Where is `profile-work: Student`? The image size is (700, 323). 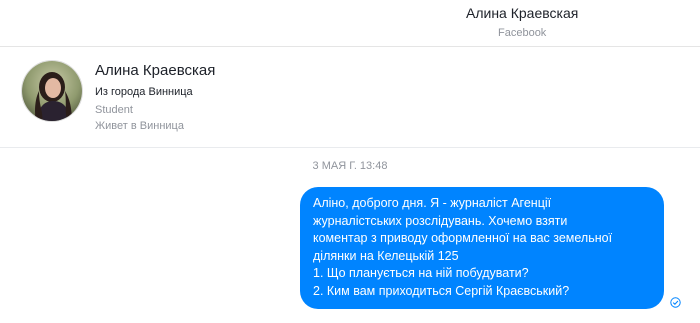
profile-work: Student is located at coordinates (114, 110).